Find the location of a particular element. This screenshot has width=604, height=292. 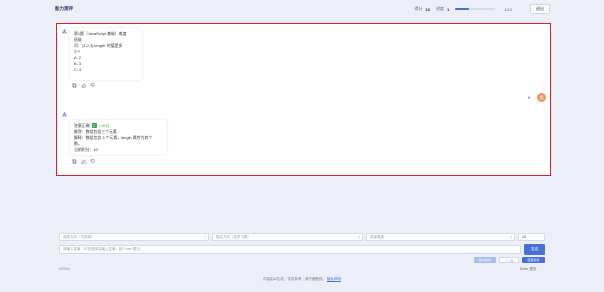

footer-disclaimer: 内容由AI生成，仅供参考，请仔细甄别。 隐私声明 is located at coordinates (302, 279).